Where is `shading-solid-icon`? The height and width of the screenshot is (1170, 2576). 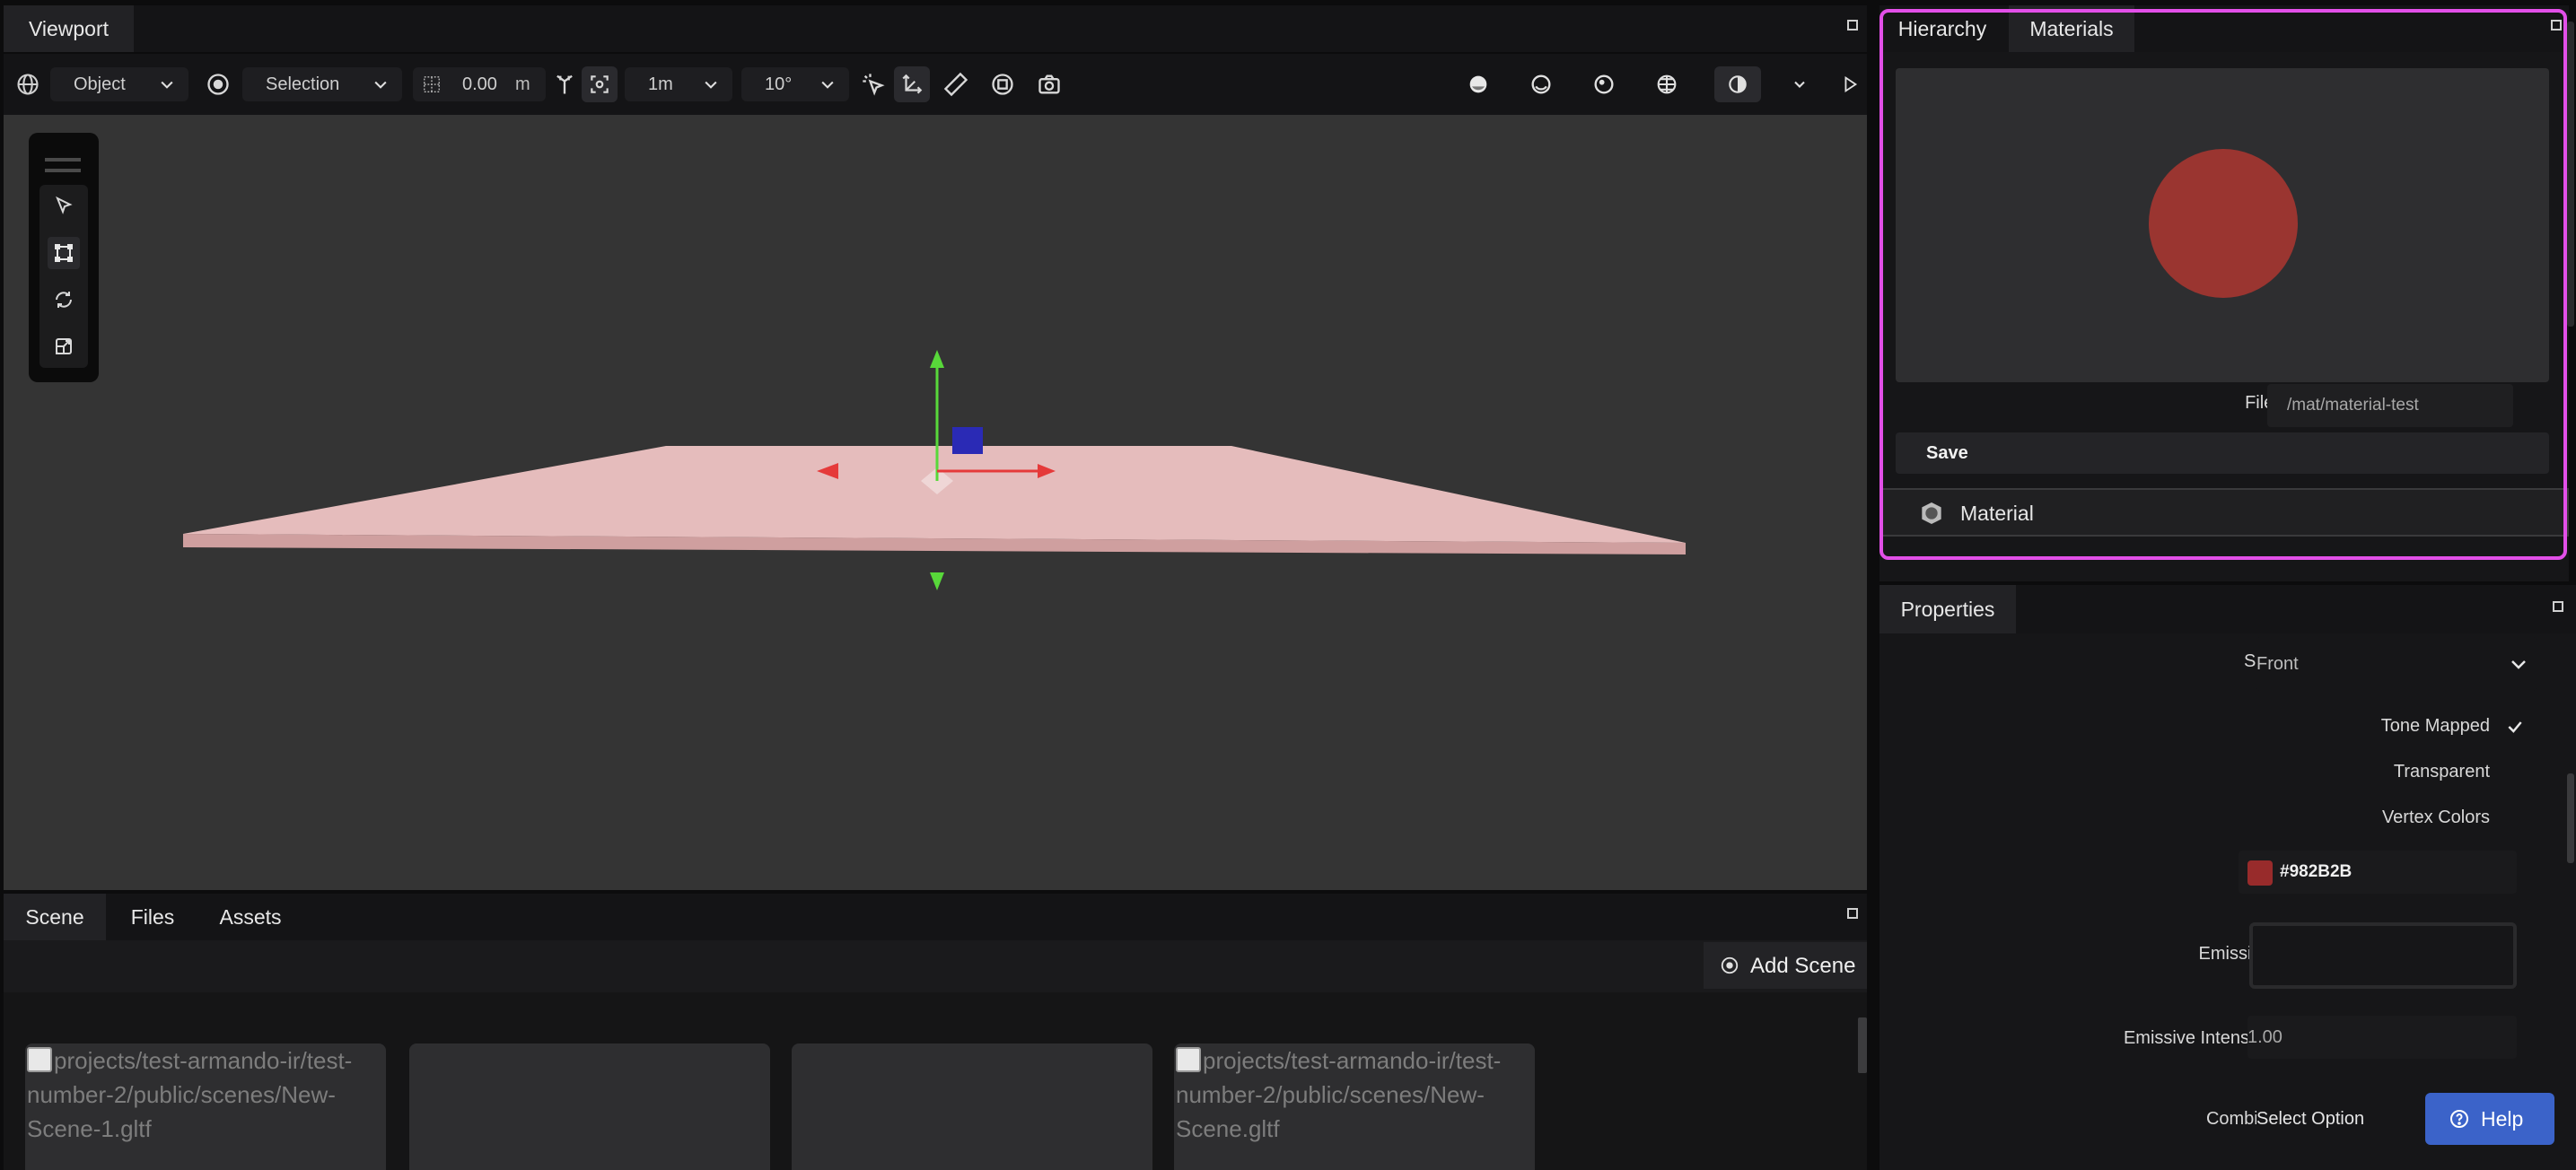 shading-solid-icon is located at coordinates (1478, 84).